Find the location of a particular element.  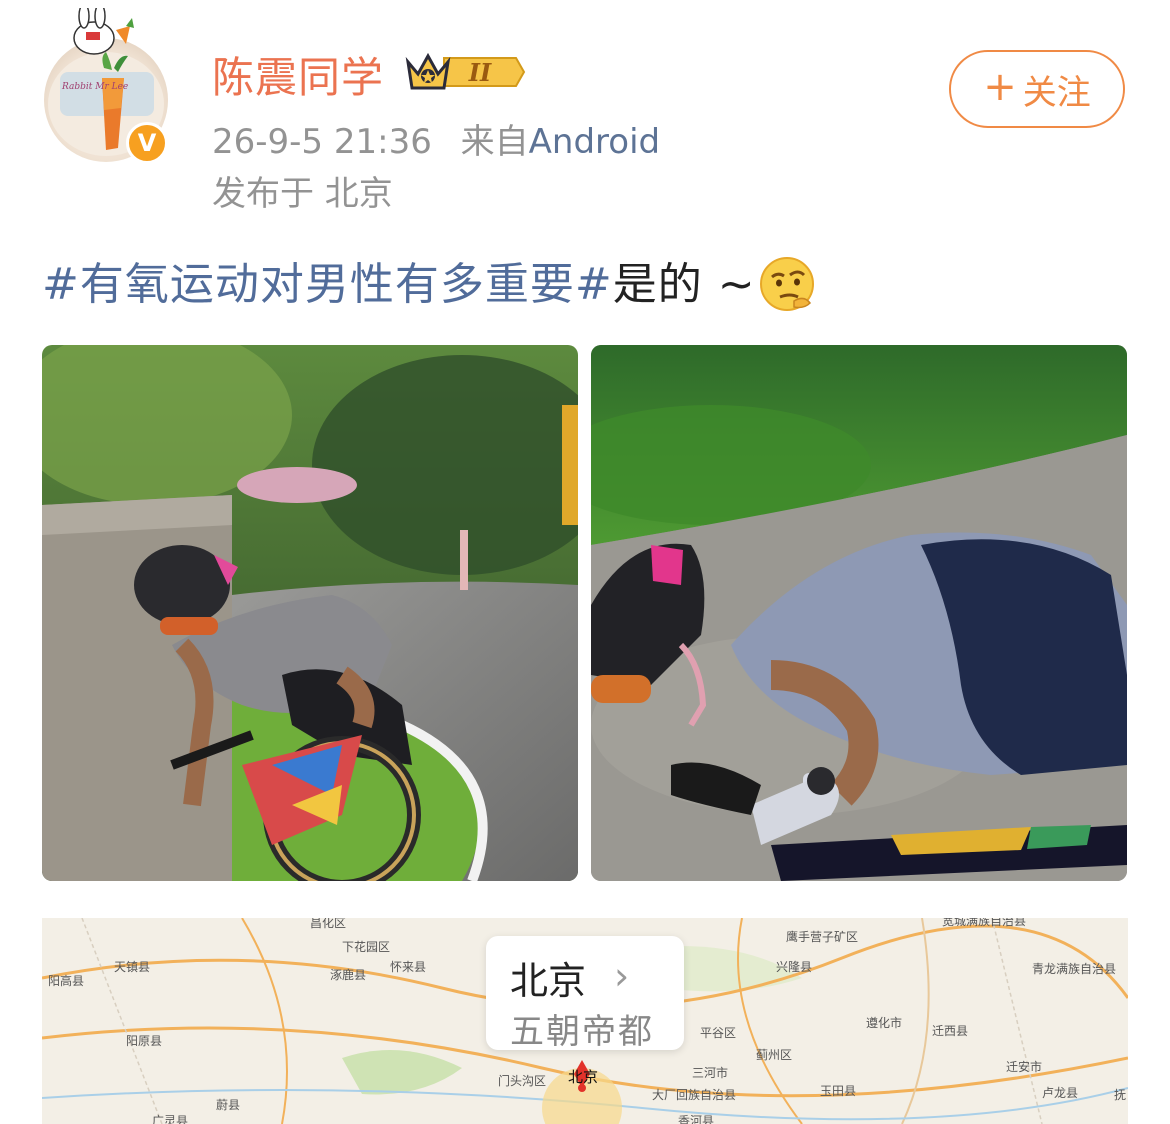

map-place: 鹰手营子矿区 is located at coordinates (822, 937).